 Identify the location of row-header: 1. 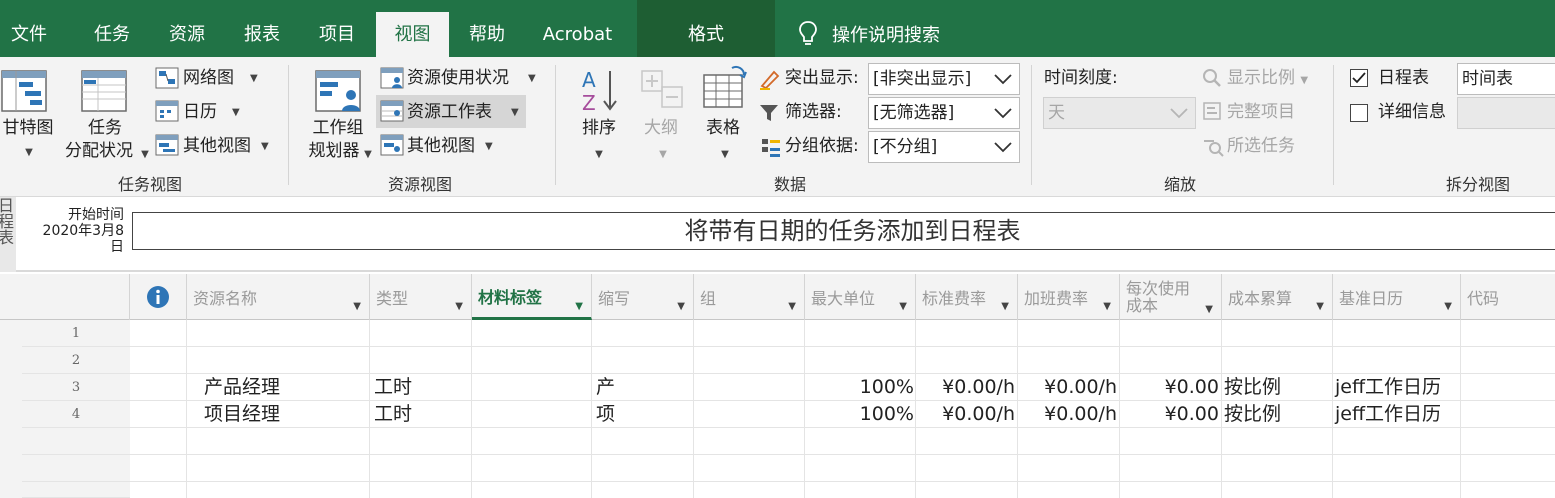
(76, 333).